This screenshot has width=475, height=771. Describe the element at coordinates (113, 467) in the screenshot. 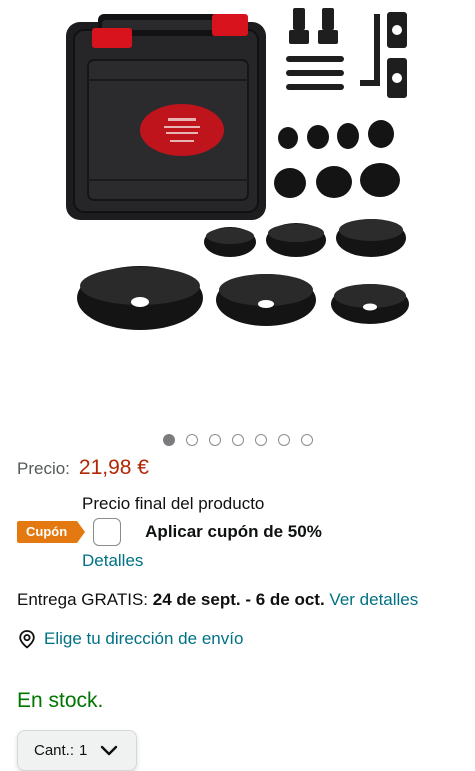

I see `price-value: 21,98 €` at that location.